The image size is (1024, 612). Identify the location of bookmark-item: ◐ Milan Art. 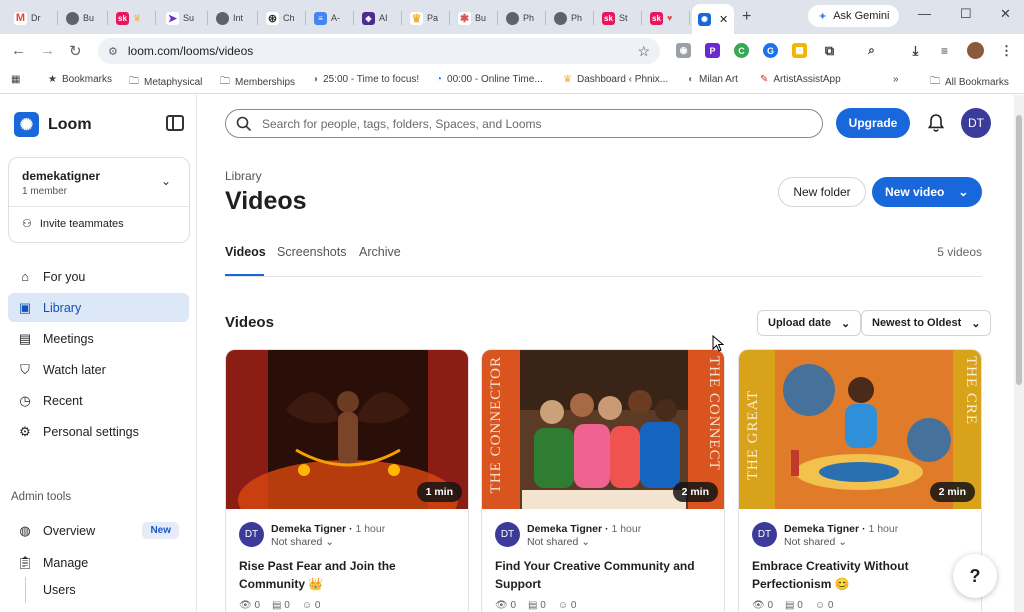
(713, 79).